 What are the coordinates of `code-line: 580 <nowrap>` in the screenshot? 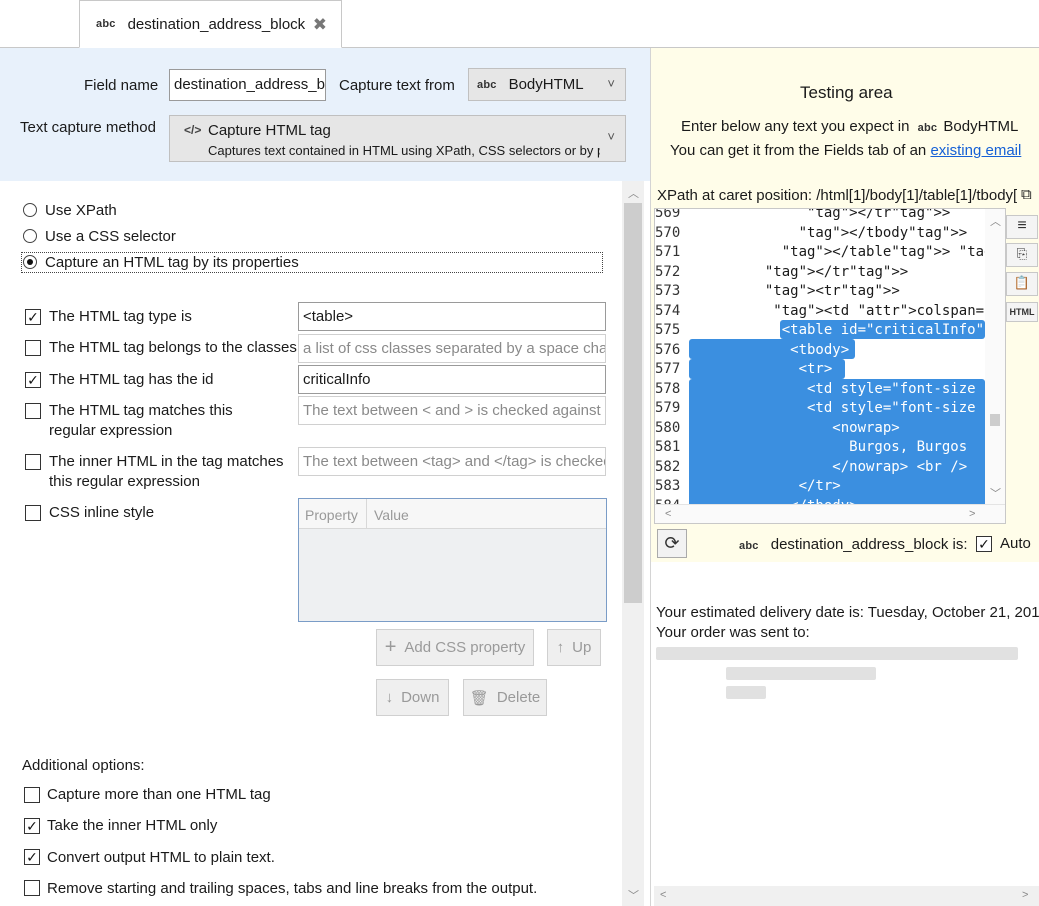 It's located at (820, 429).